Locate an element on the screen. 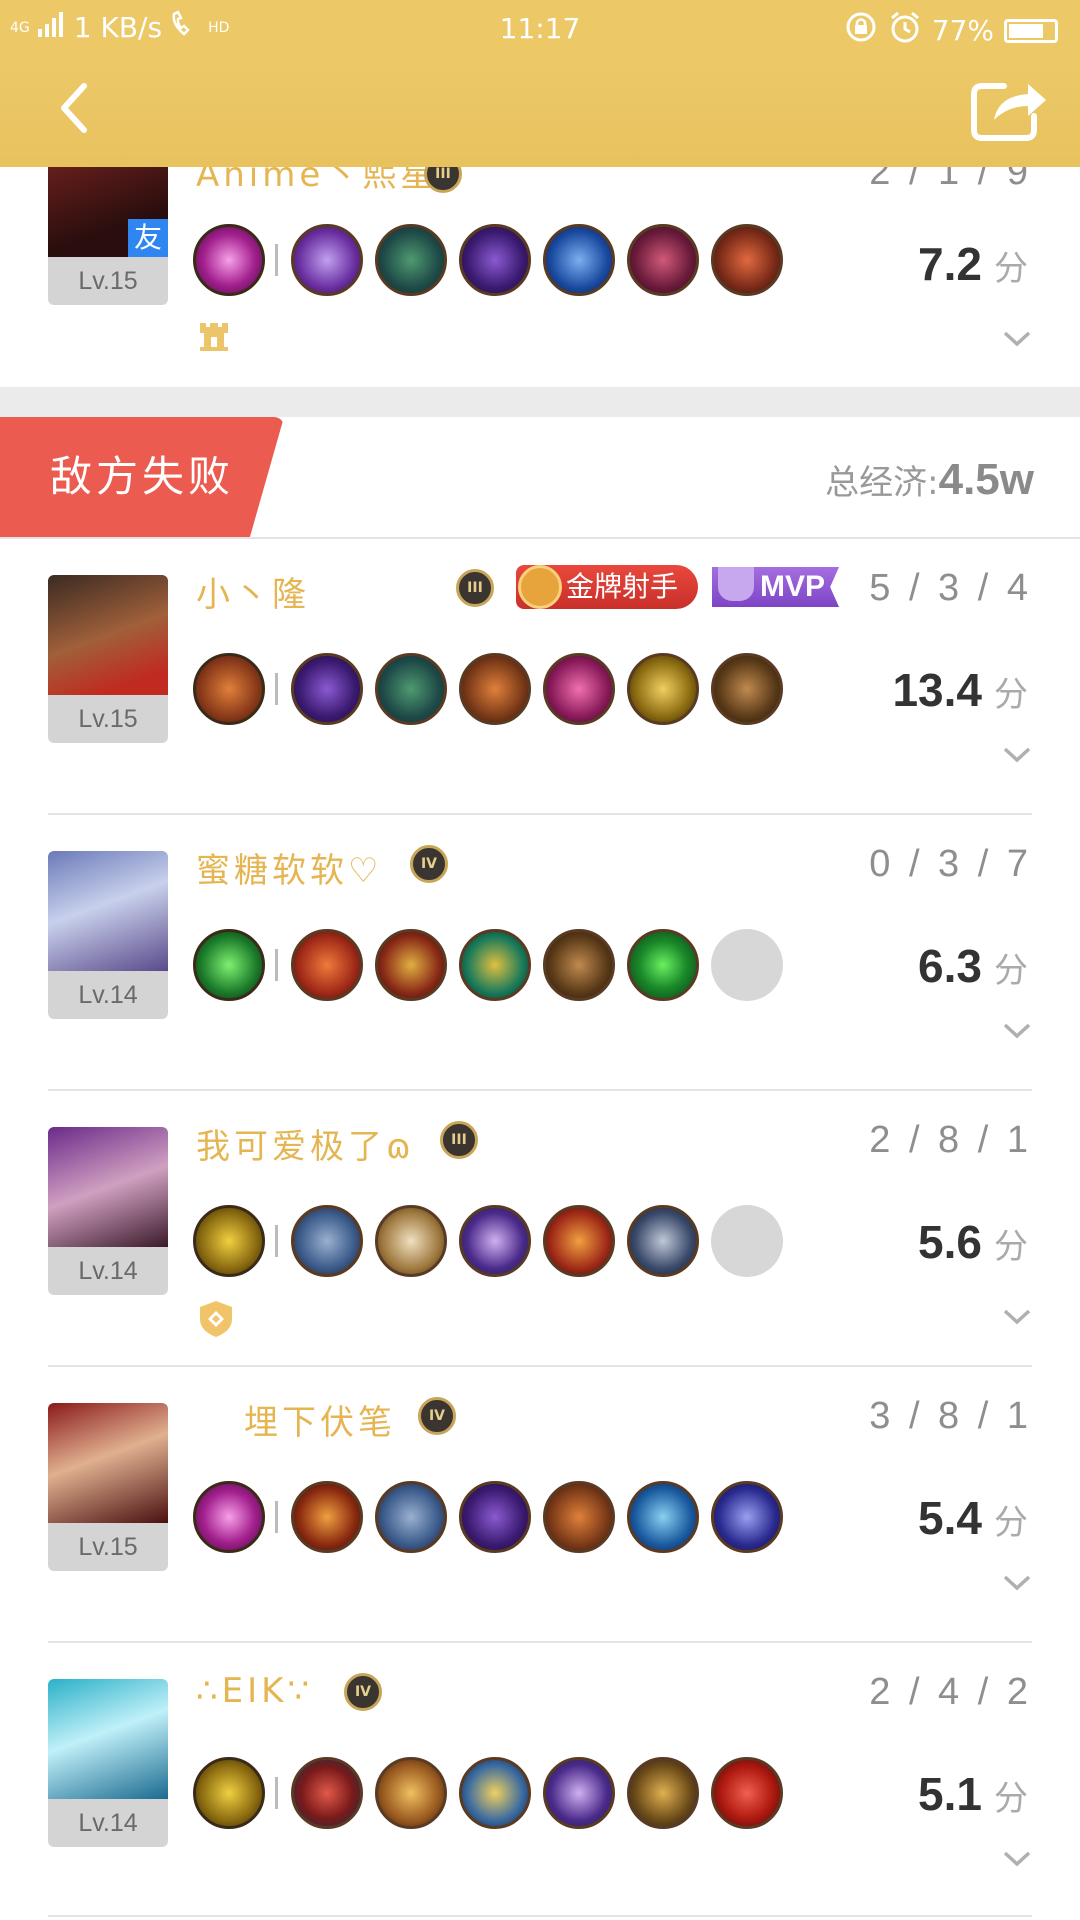 The height and width of the screenshot is (1920, 1080). player-row: Lv.15 埋下伏笔 IV 3 / 8 / 1 5.4 分 is located at coordinates (540, 1533).